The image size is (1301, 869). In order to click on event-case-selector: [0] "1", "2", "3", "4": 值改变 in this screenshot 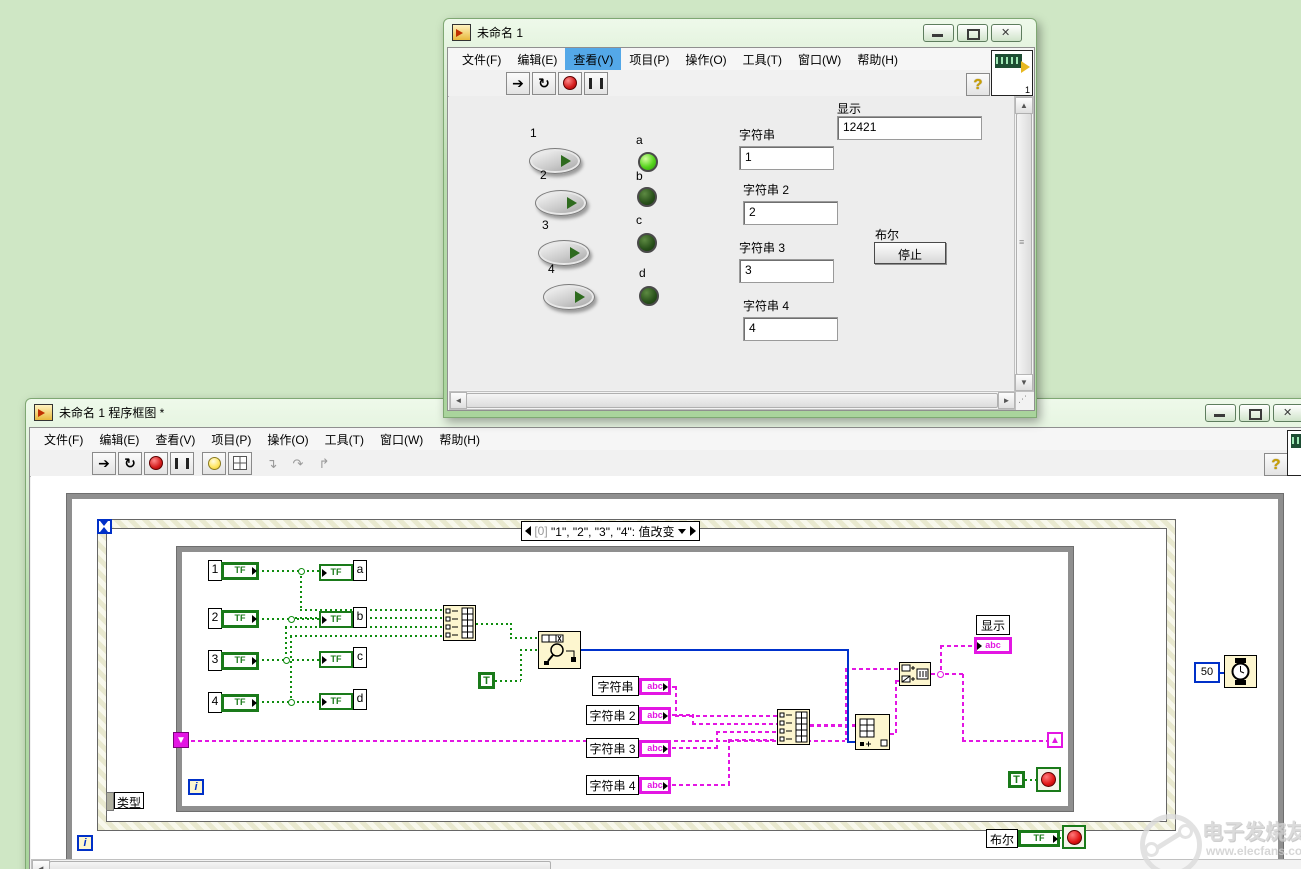, I will do `click(611, 531)`.